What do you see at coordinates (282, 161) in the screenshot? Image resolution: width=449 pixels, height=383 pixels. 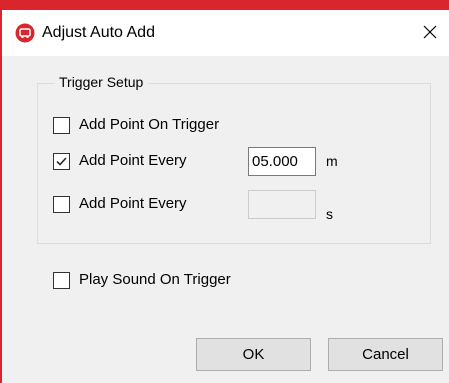 I see `distance-interval-input` at bounding box center [282, 161].